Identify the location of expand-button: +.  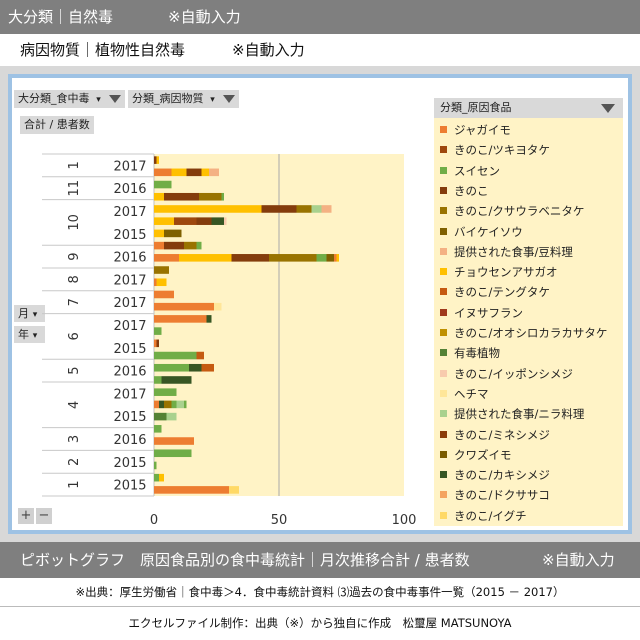
(26, 516).